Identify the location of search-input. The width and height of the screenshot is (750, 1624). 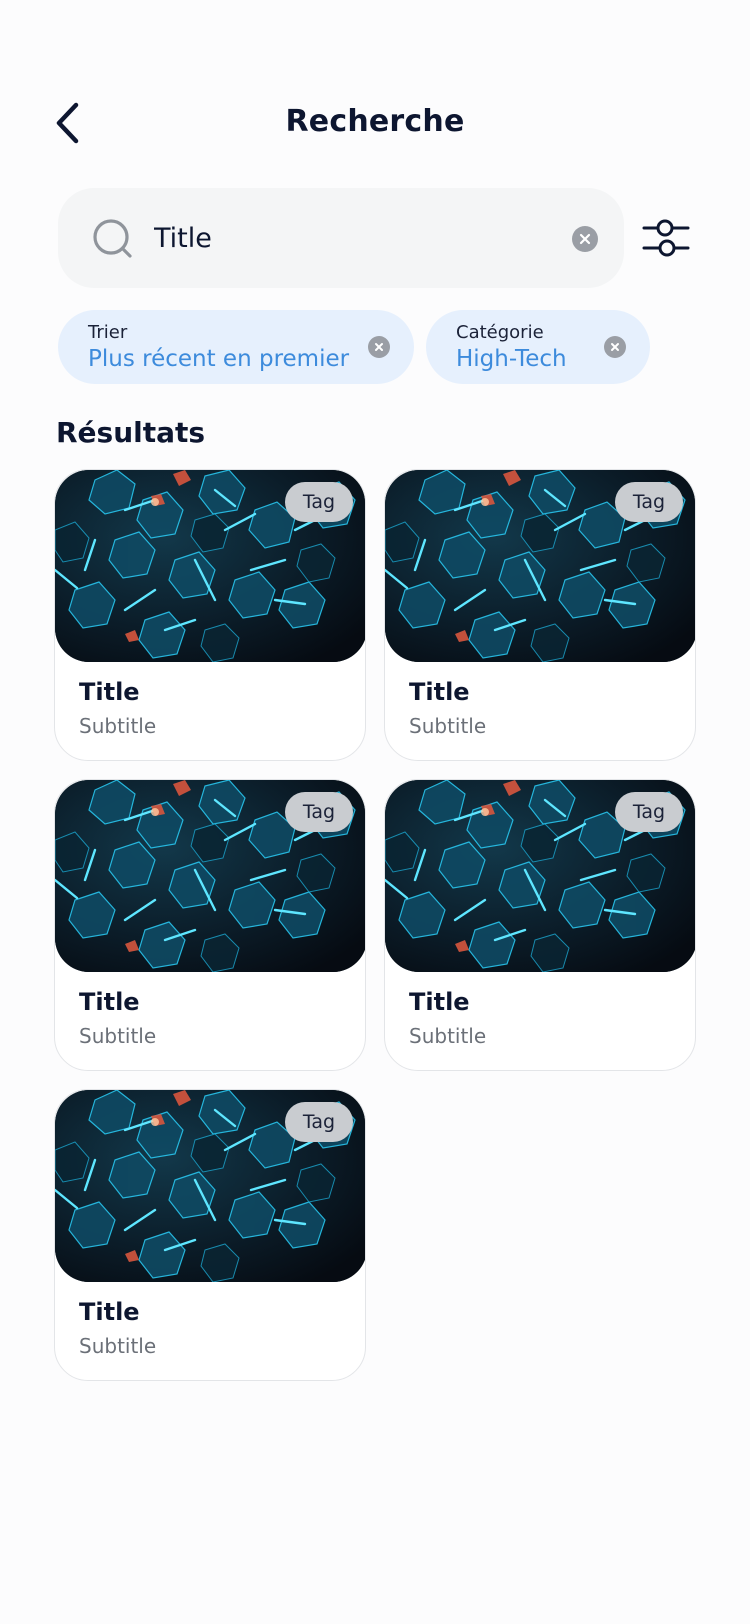
(344, 238).